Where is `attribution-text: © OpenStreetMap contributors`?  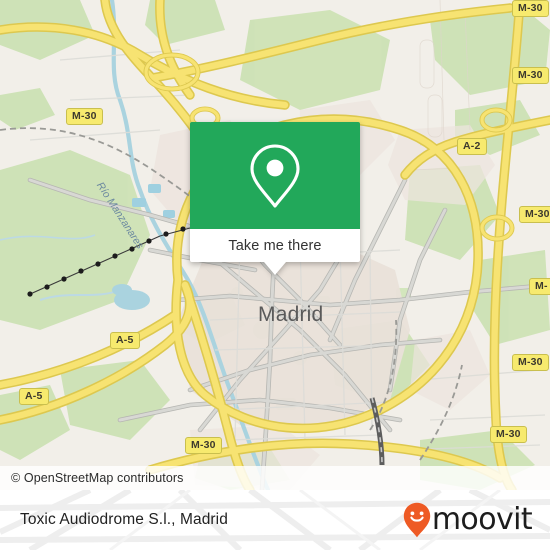
attribution-text: © OpenStreetMap contributors is located at coordinates (97, 478).